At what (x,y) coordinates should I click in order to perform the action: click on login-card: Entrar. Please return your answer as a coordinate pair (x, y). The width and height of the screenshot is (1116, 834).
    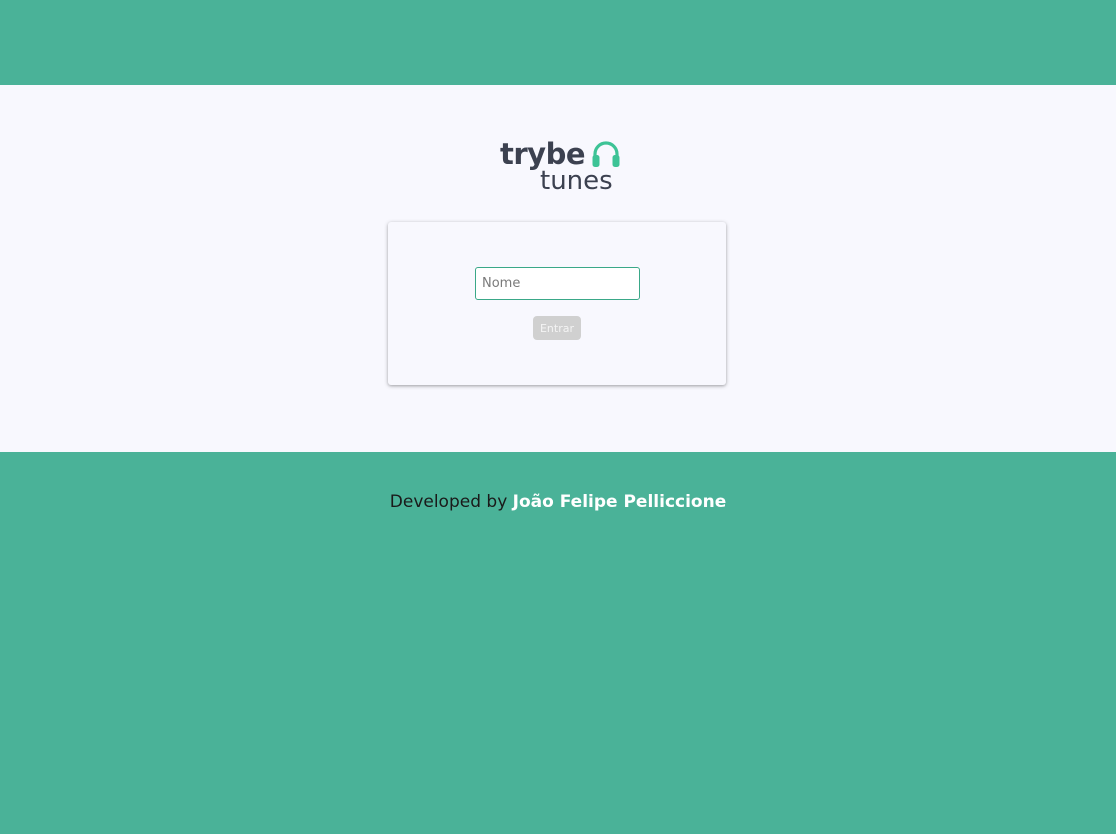
    Looking at the image, I should click on (557, 303).